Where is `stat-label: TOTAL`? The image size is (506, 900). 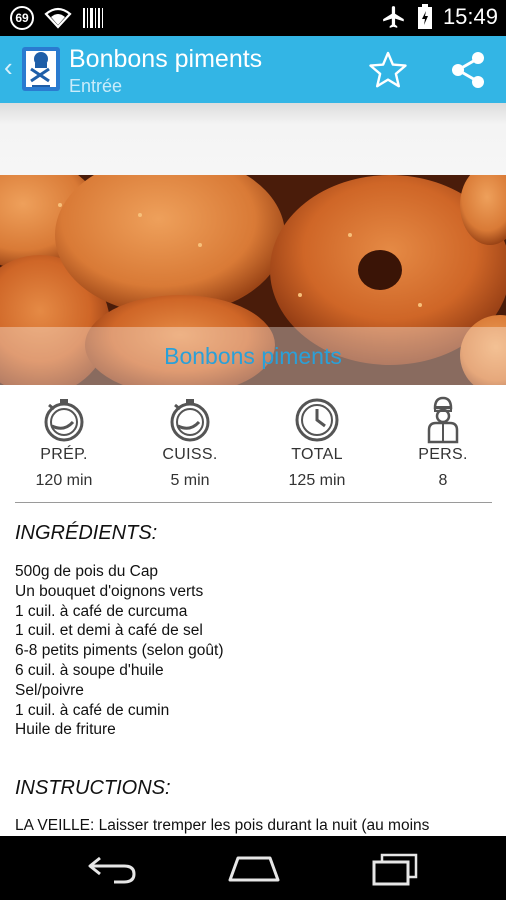 stat-label: TOTAL is located at coordinates (317, 454).